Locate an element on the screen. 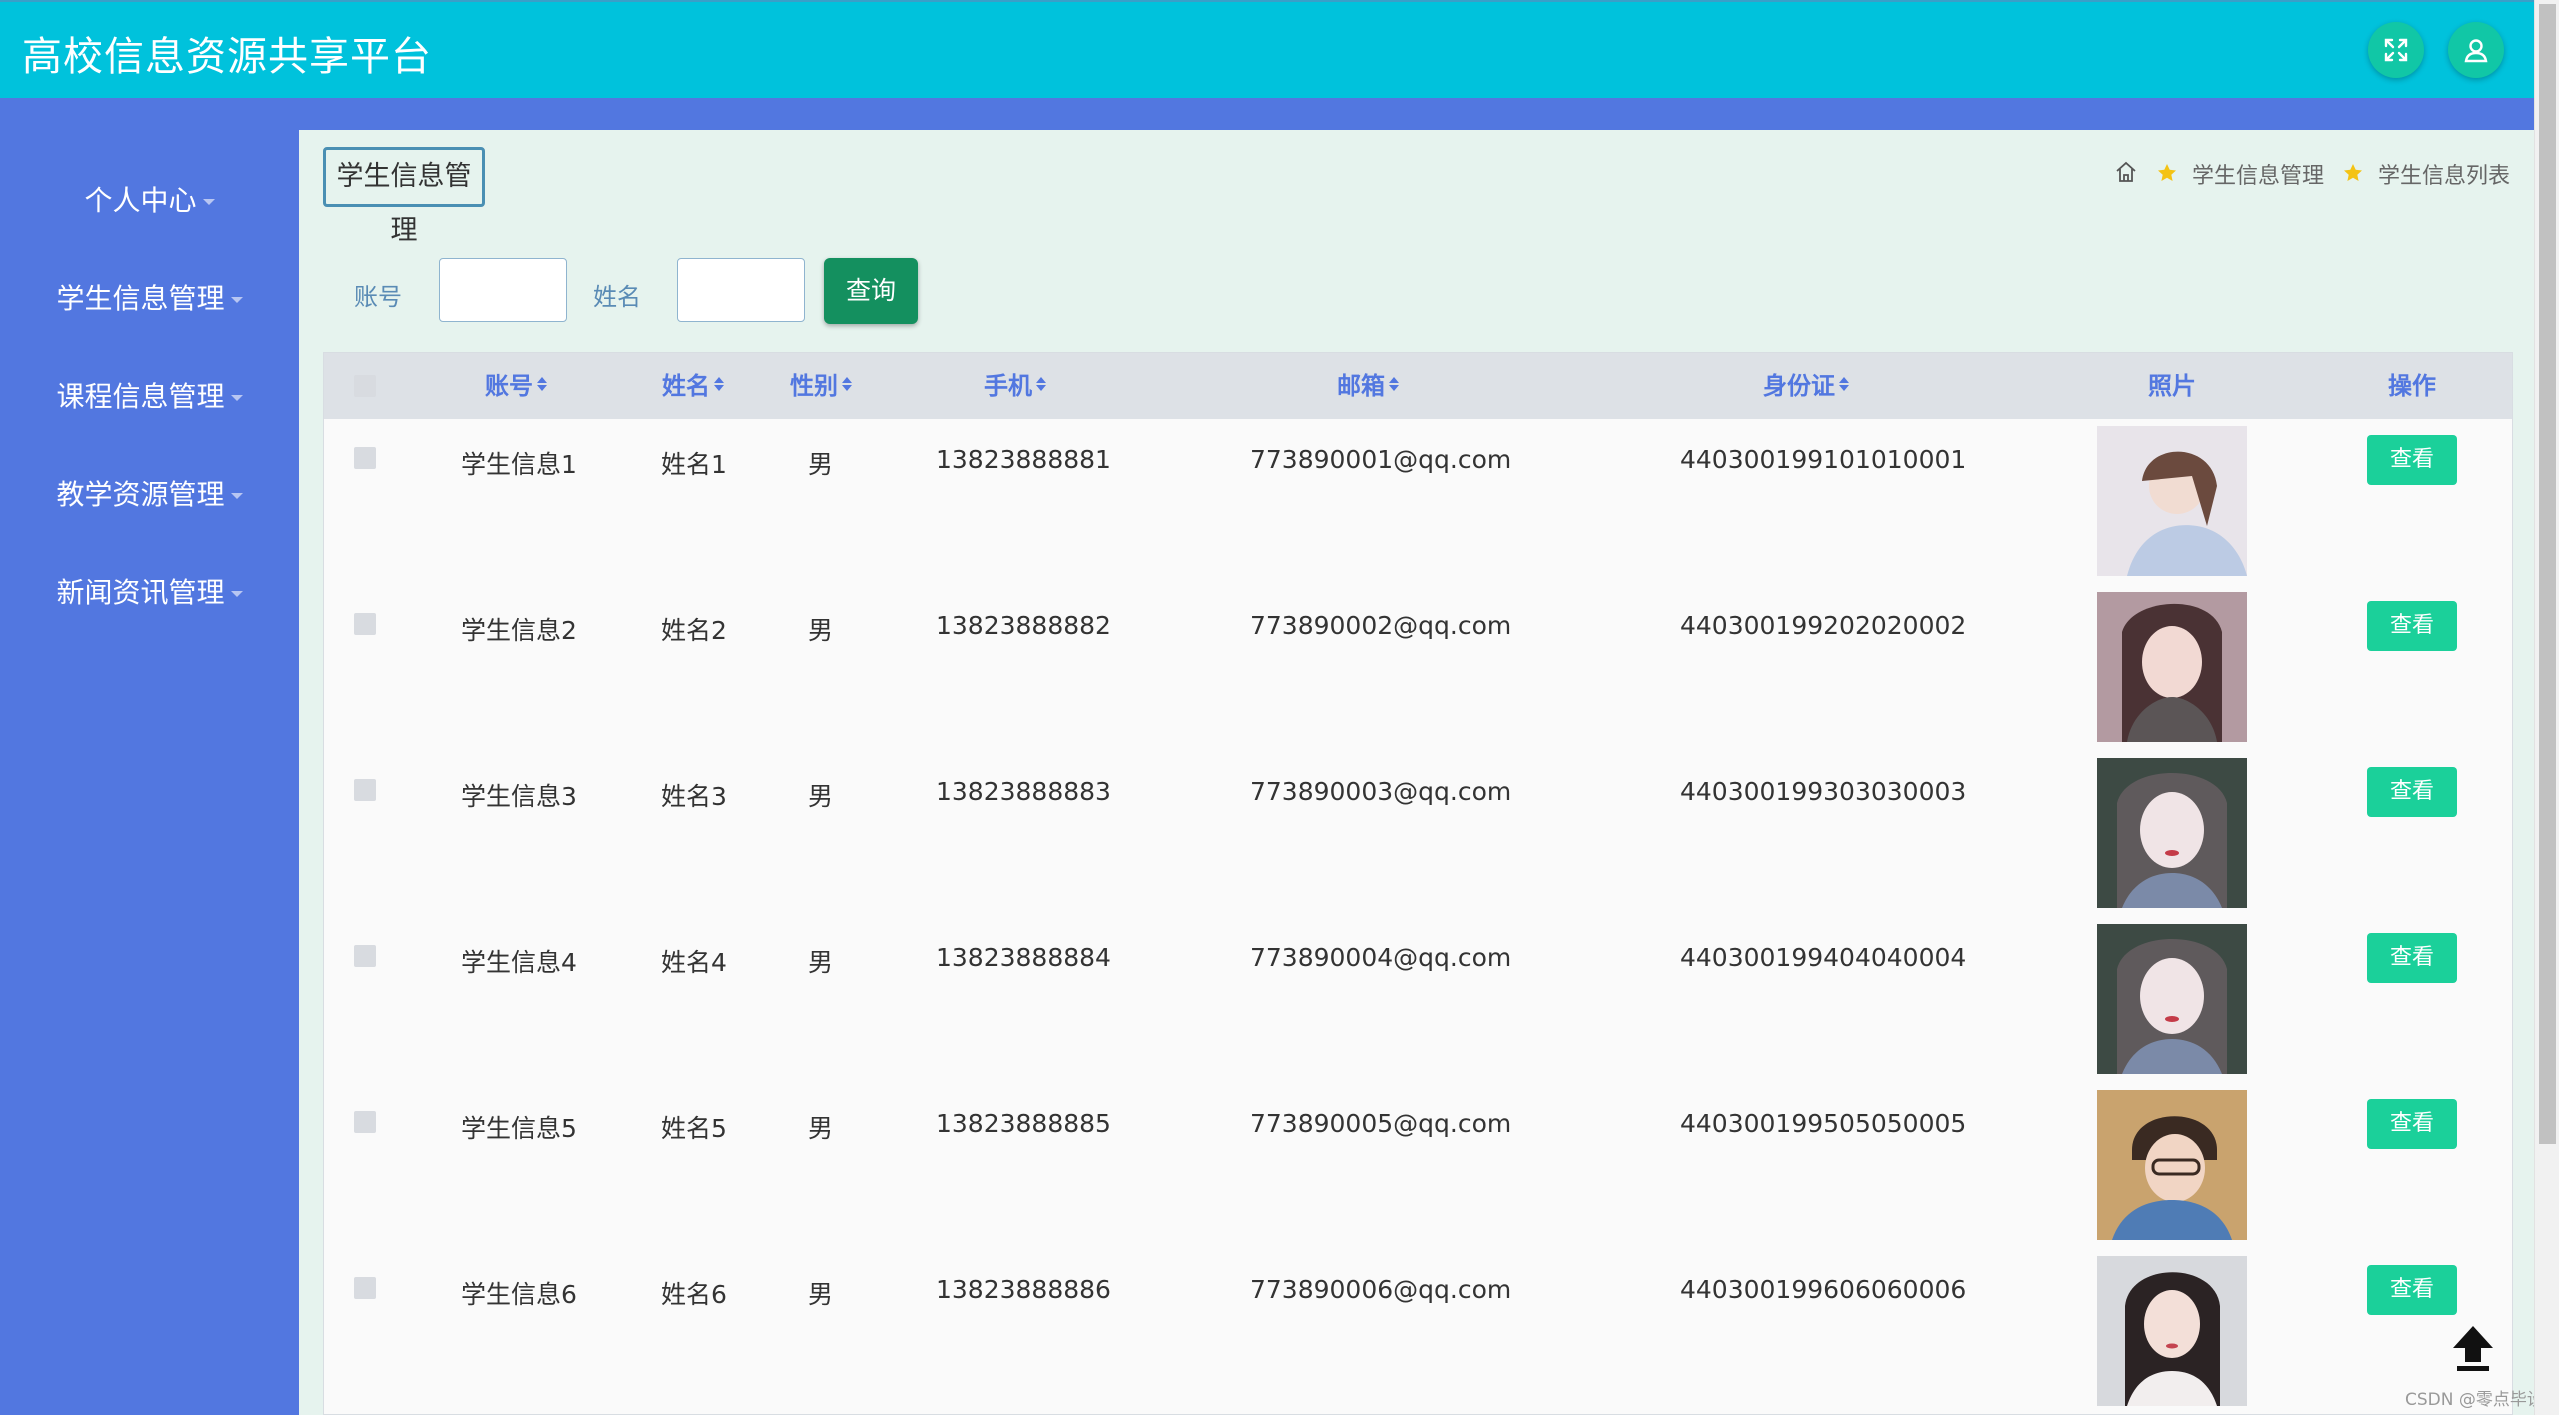  cell-account: 学生信息6 is located at coordinates (519, 1294).